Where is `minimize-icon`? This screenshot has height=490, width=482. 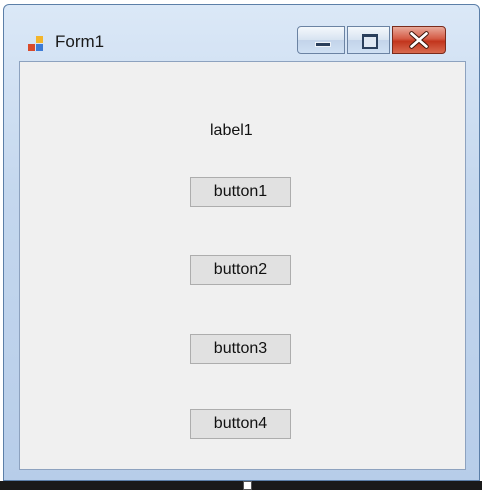
minimize-icon is located at coordinates (323, 44).